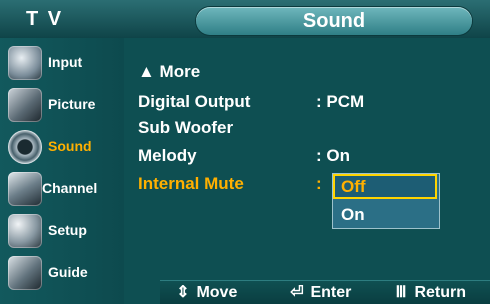 This screenshot has width=490, height=304. Describe the element at coordinates (331, 292) in the screenshot. I see `hint-enter-label: Enter` at that location.